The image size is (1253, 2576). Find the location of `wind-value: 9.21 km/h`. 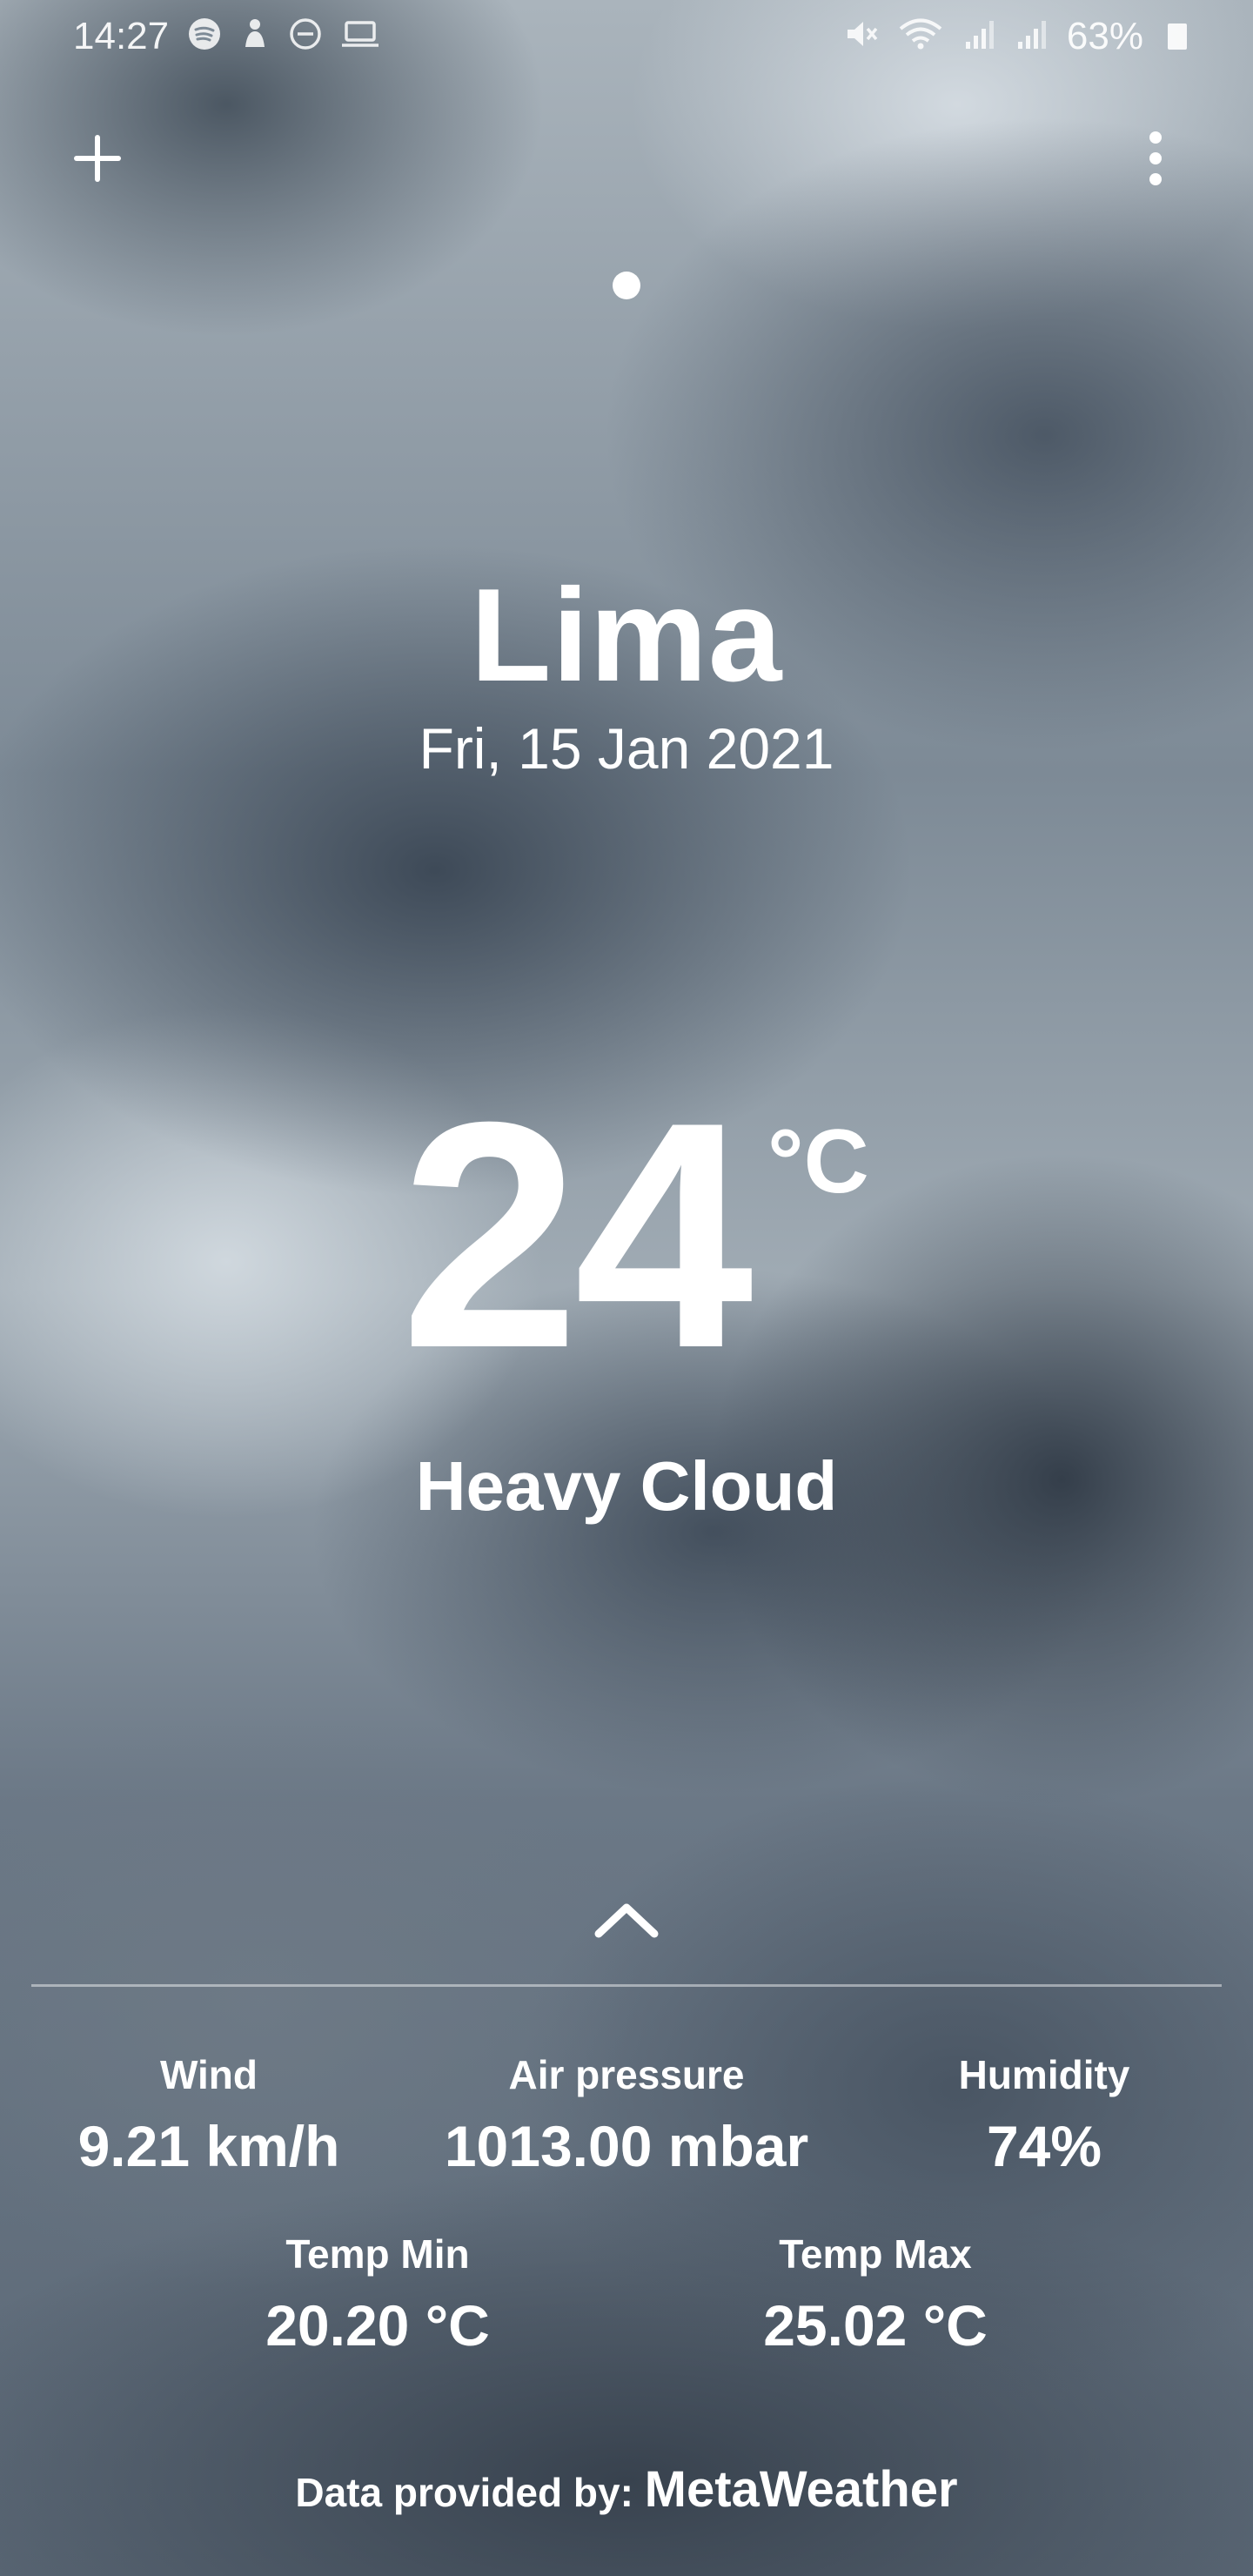

wind-value: 9.21 km/h is located at coordinates (208, 2146).